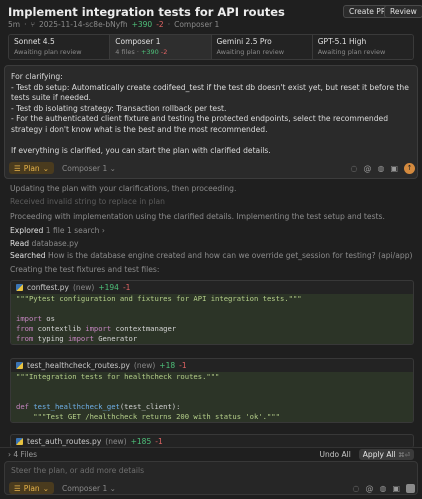  Describe the element at coordinates (115, 338) in the screenshot. I see `code-token: Generator` at that location.